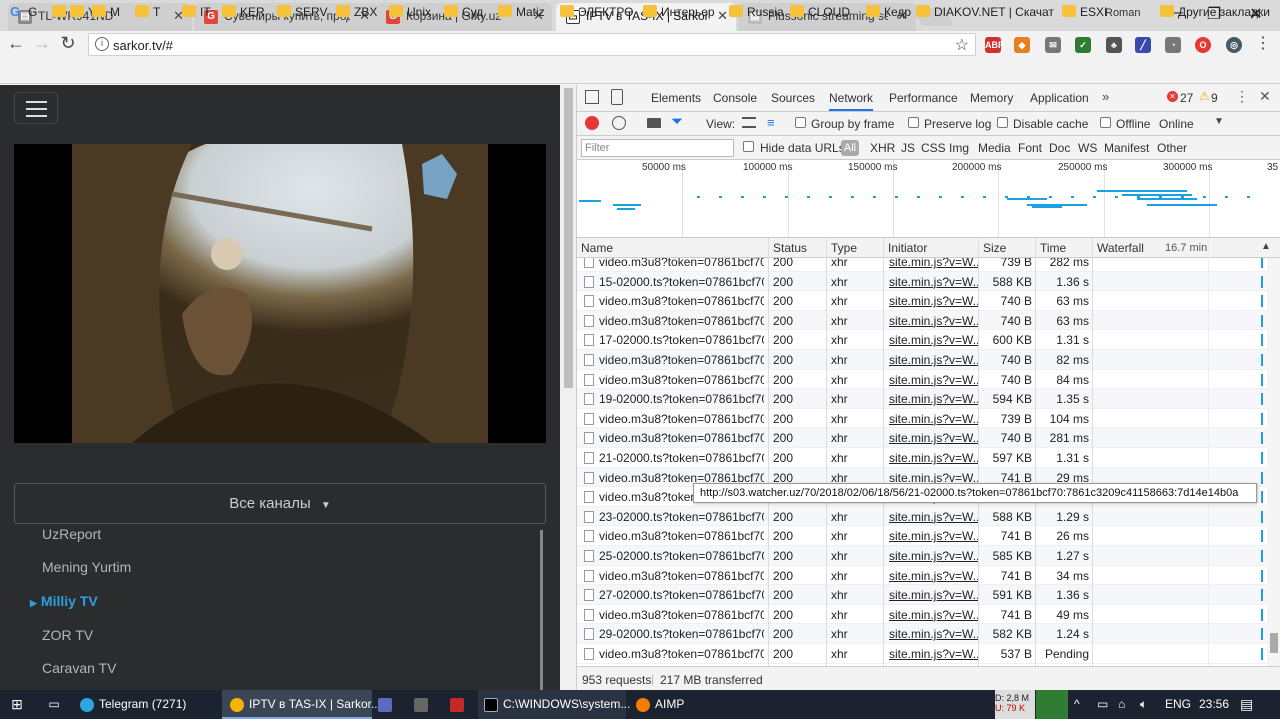 The width and height of the screenshot is (1280, 719). What do you see at coordinates (1178, 704) in the screenshot?
I see `language-indicator: ENG` at bounding box center [1178, 704].